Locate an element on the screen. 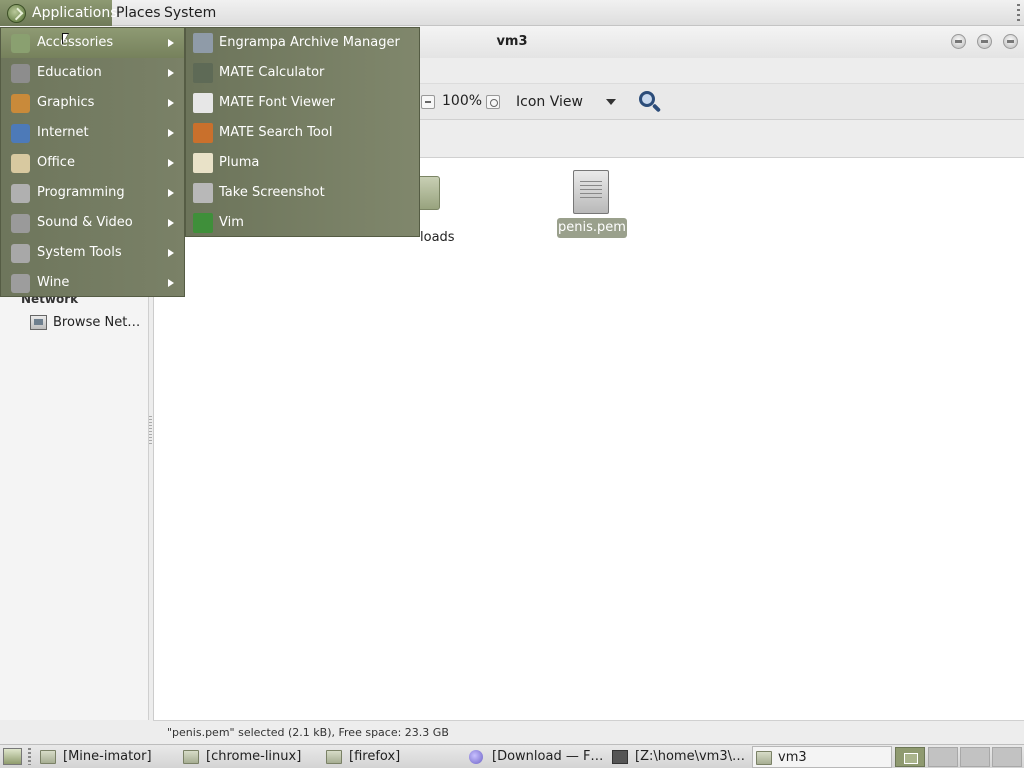  menu-item-vim: Vim is located at coordinates (302, 223).